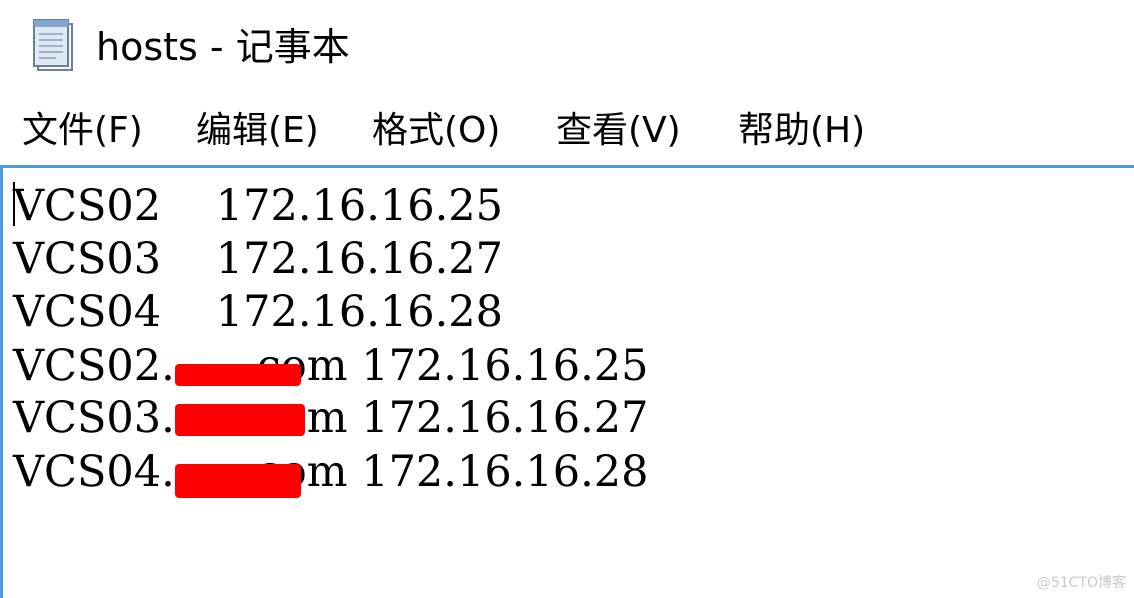 The height and width of the screenshot is (598, 1134). Describe the element at coordinates (258, 312) in the screenshot. I see `text-line: VCS04 172.16.16.28` at that location.